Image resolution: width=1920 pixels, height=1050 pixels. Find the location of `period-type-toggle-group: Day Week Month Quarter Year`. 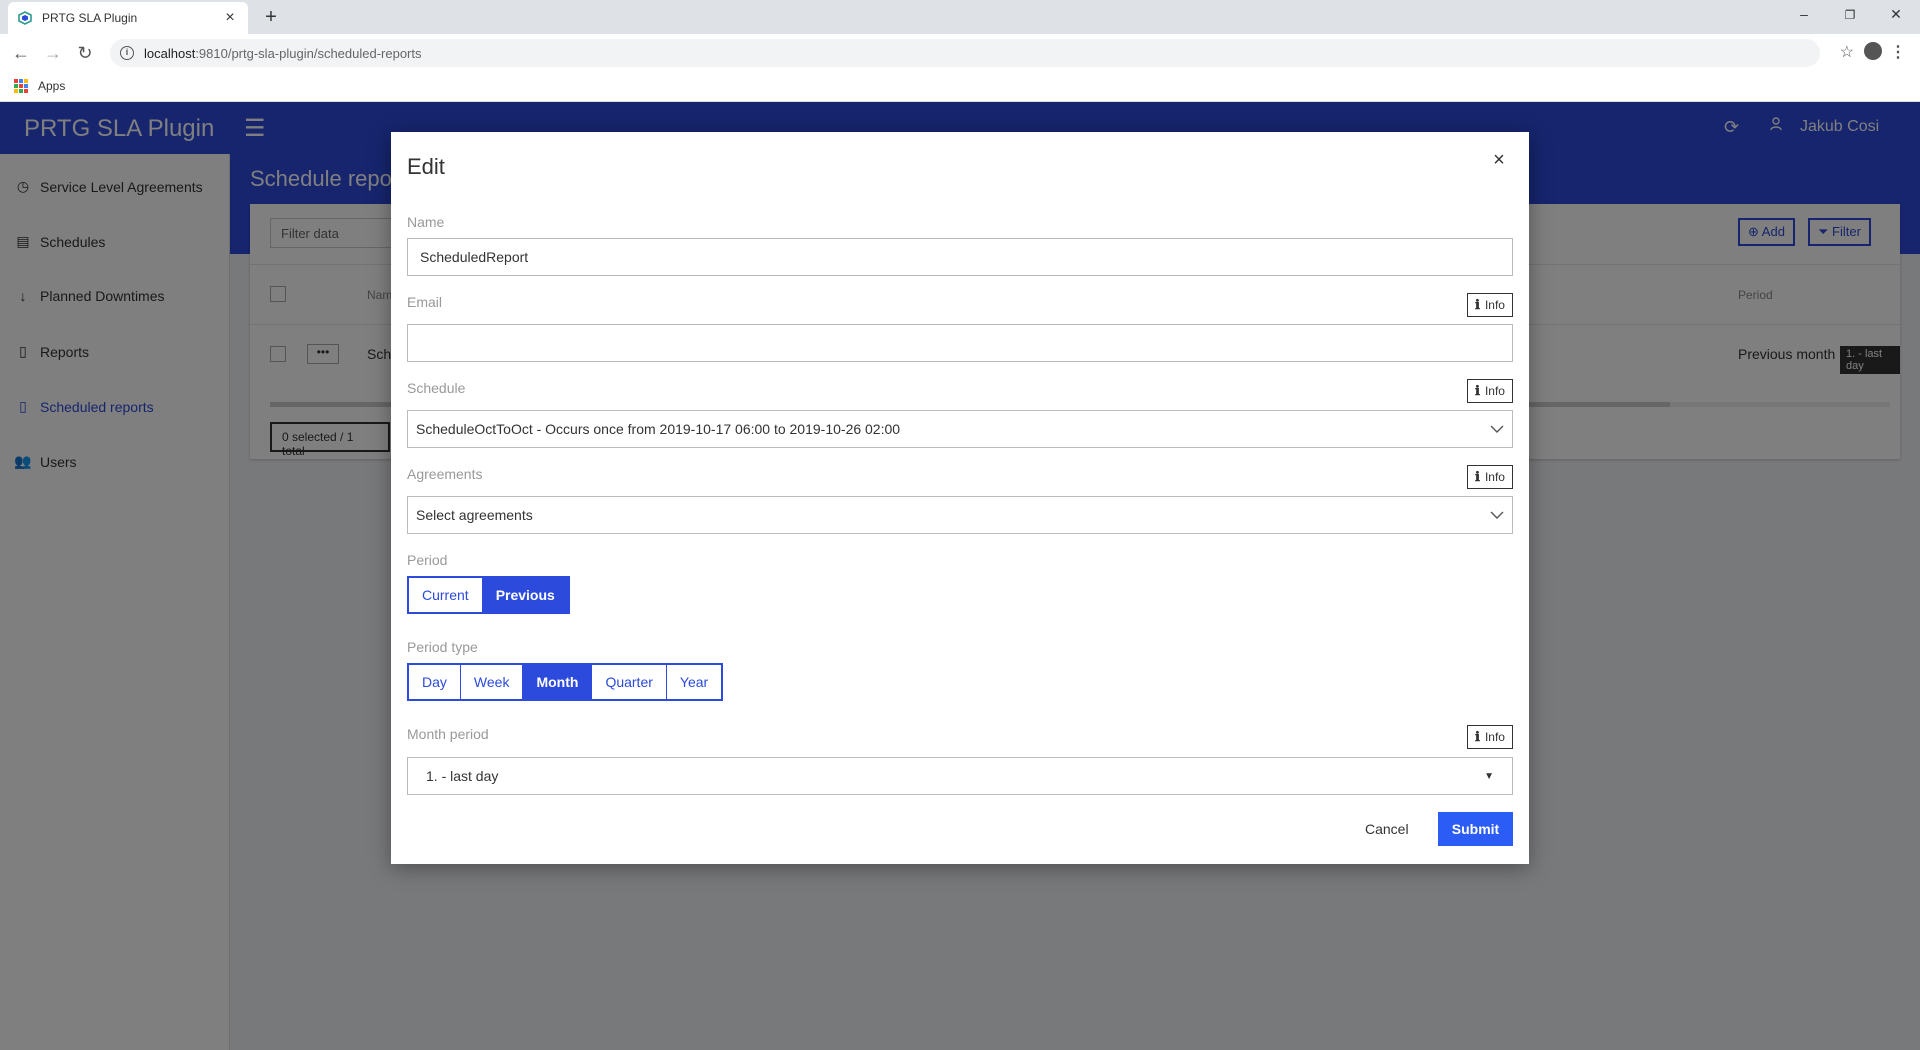

period-type-toggle-group: Day Week Month Quarter Year is located at coordinates (565, 682).